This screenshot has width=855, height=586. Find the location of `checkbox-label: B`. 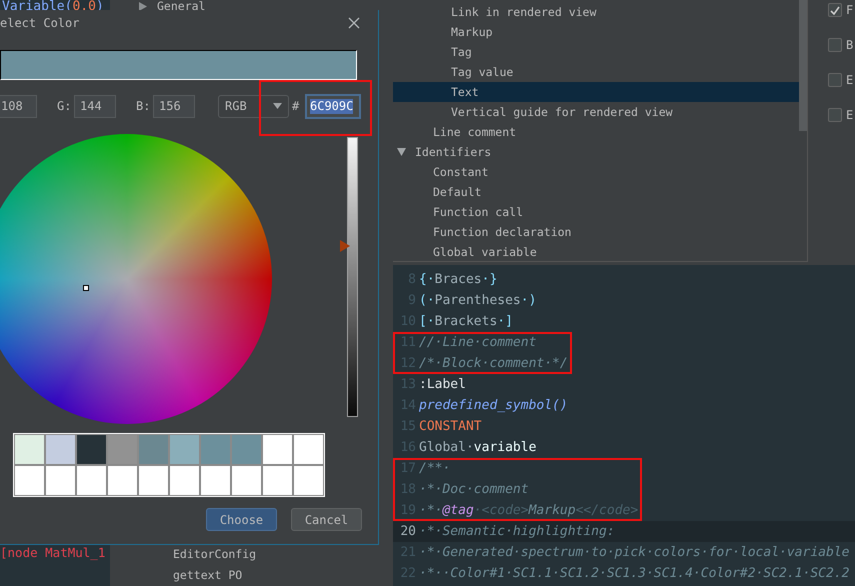

checkbox-label: B is located at coordinates (850, 45).